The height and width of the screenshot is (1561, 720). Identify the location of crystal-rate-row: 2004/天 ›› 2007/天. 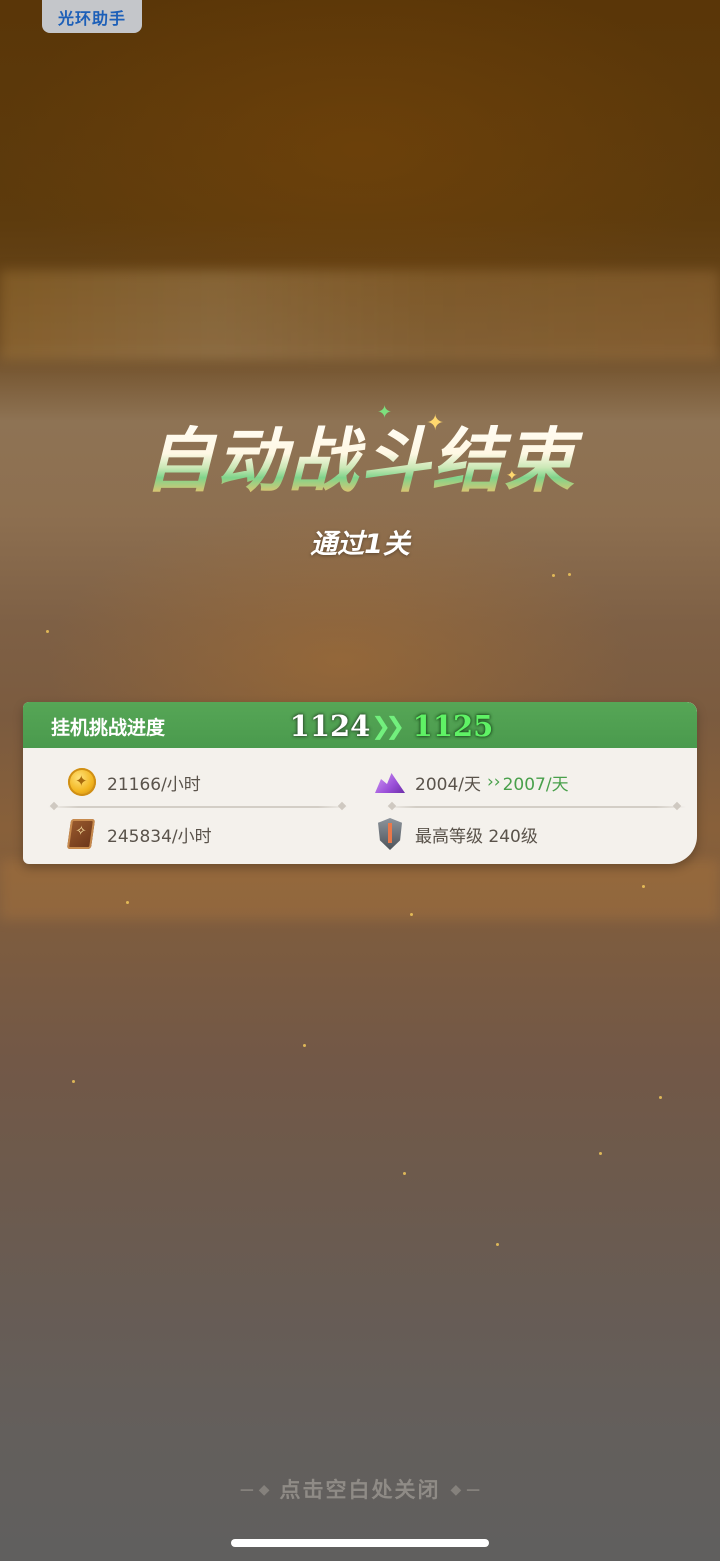
(471, 782).